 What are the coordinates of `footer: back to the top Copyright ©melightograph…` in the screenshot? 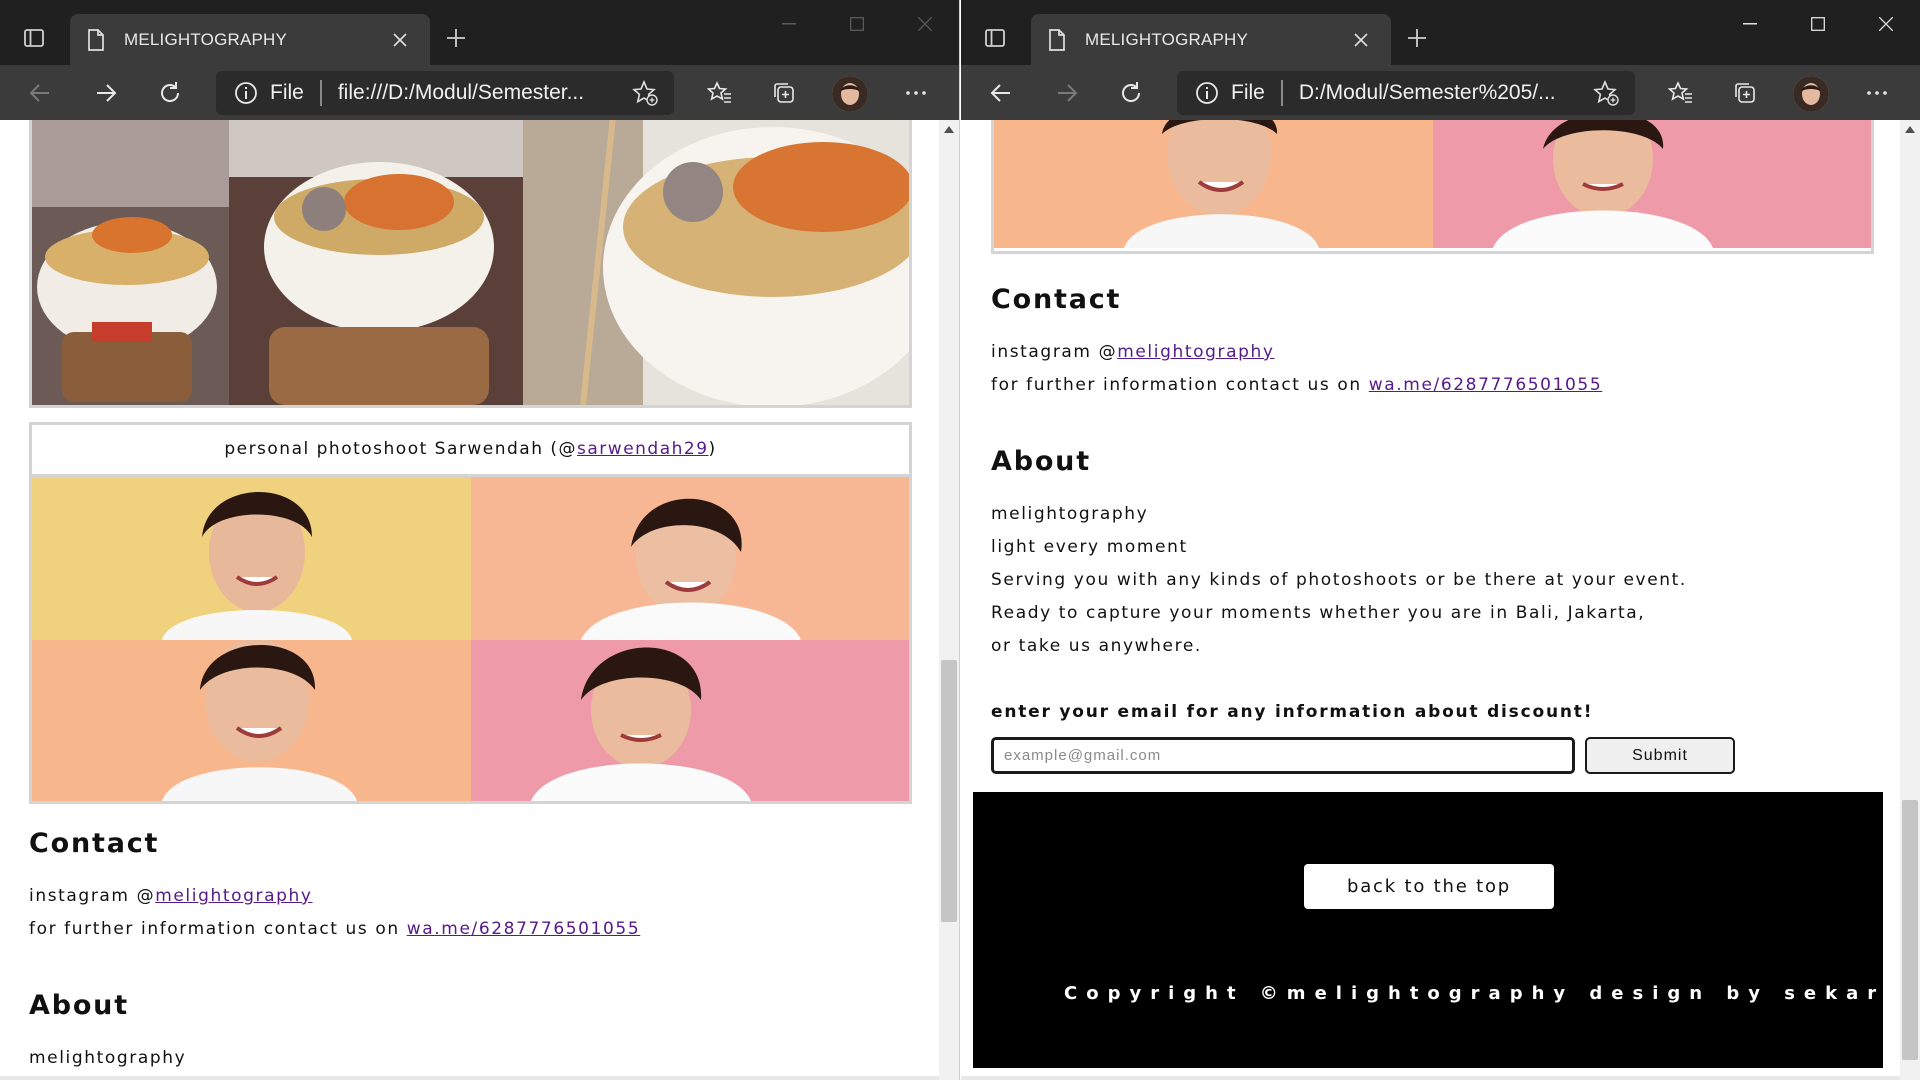 It's located at (1446, 930).